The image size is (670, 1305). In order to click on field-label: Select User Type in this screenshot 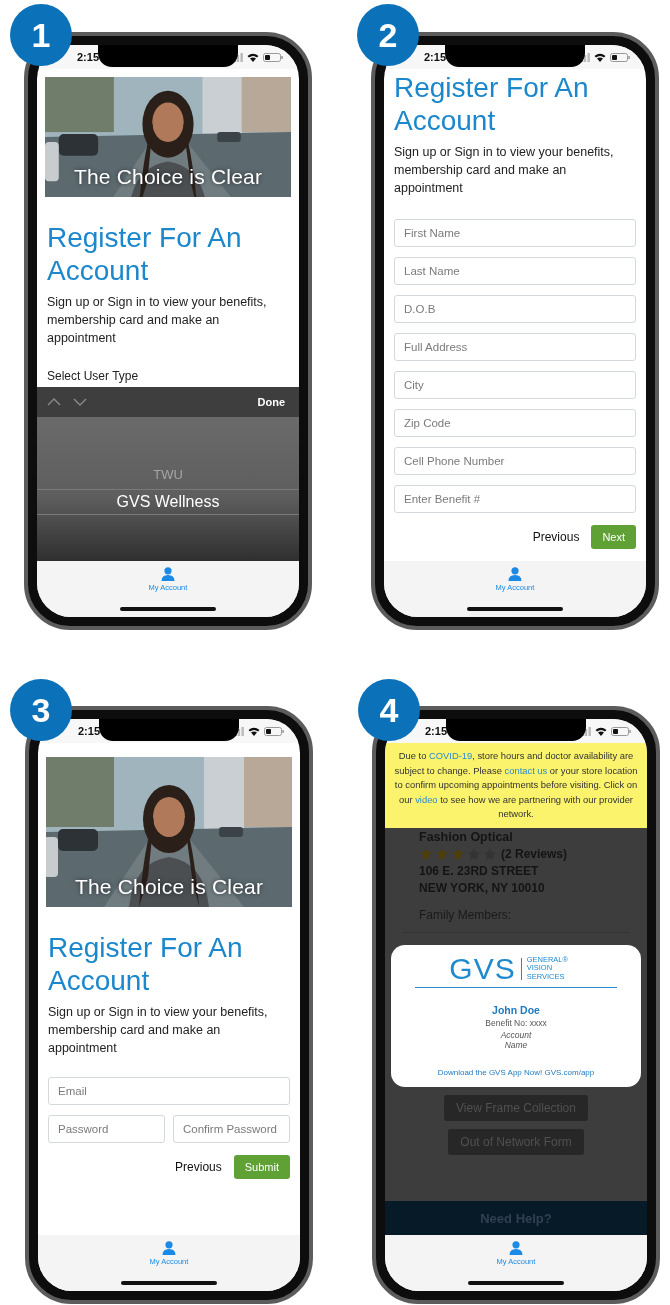, I will do `click(93, 376)`.